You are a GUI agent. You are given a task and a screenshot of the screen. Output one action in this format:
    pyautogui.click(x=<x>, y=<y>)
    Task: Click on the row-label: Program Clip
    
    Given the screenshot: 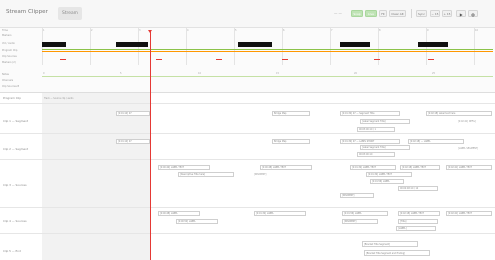 What is the action you would take?
    pyautogui.click(x=10, y=50)
    